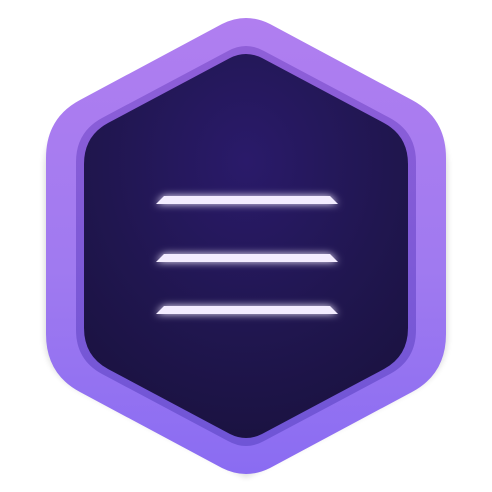 Image resolution: width=492 pixels, height=492 pixels. I want to click on menu-line-bottom, so click(247, 310).